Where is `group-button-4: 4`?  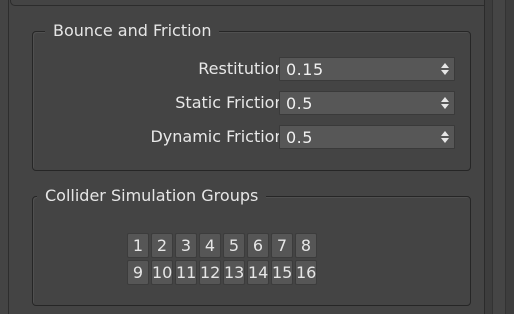 group-button-4: 4 is located at coordinates (210, 245).